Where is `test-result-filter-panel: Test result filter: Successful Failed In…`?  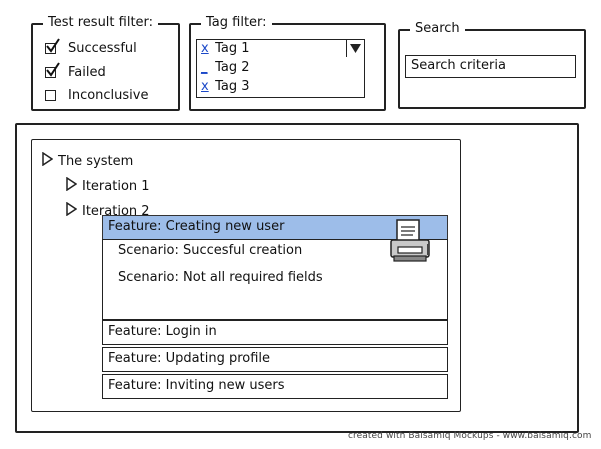 test-result-filter-panel: Test result filter: Successful Failed In… is located at coordinates (105, 62).